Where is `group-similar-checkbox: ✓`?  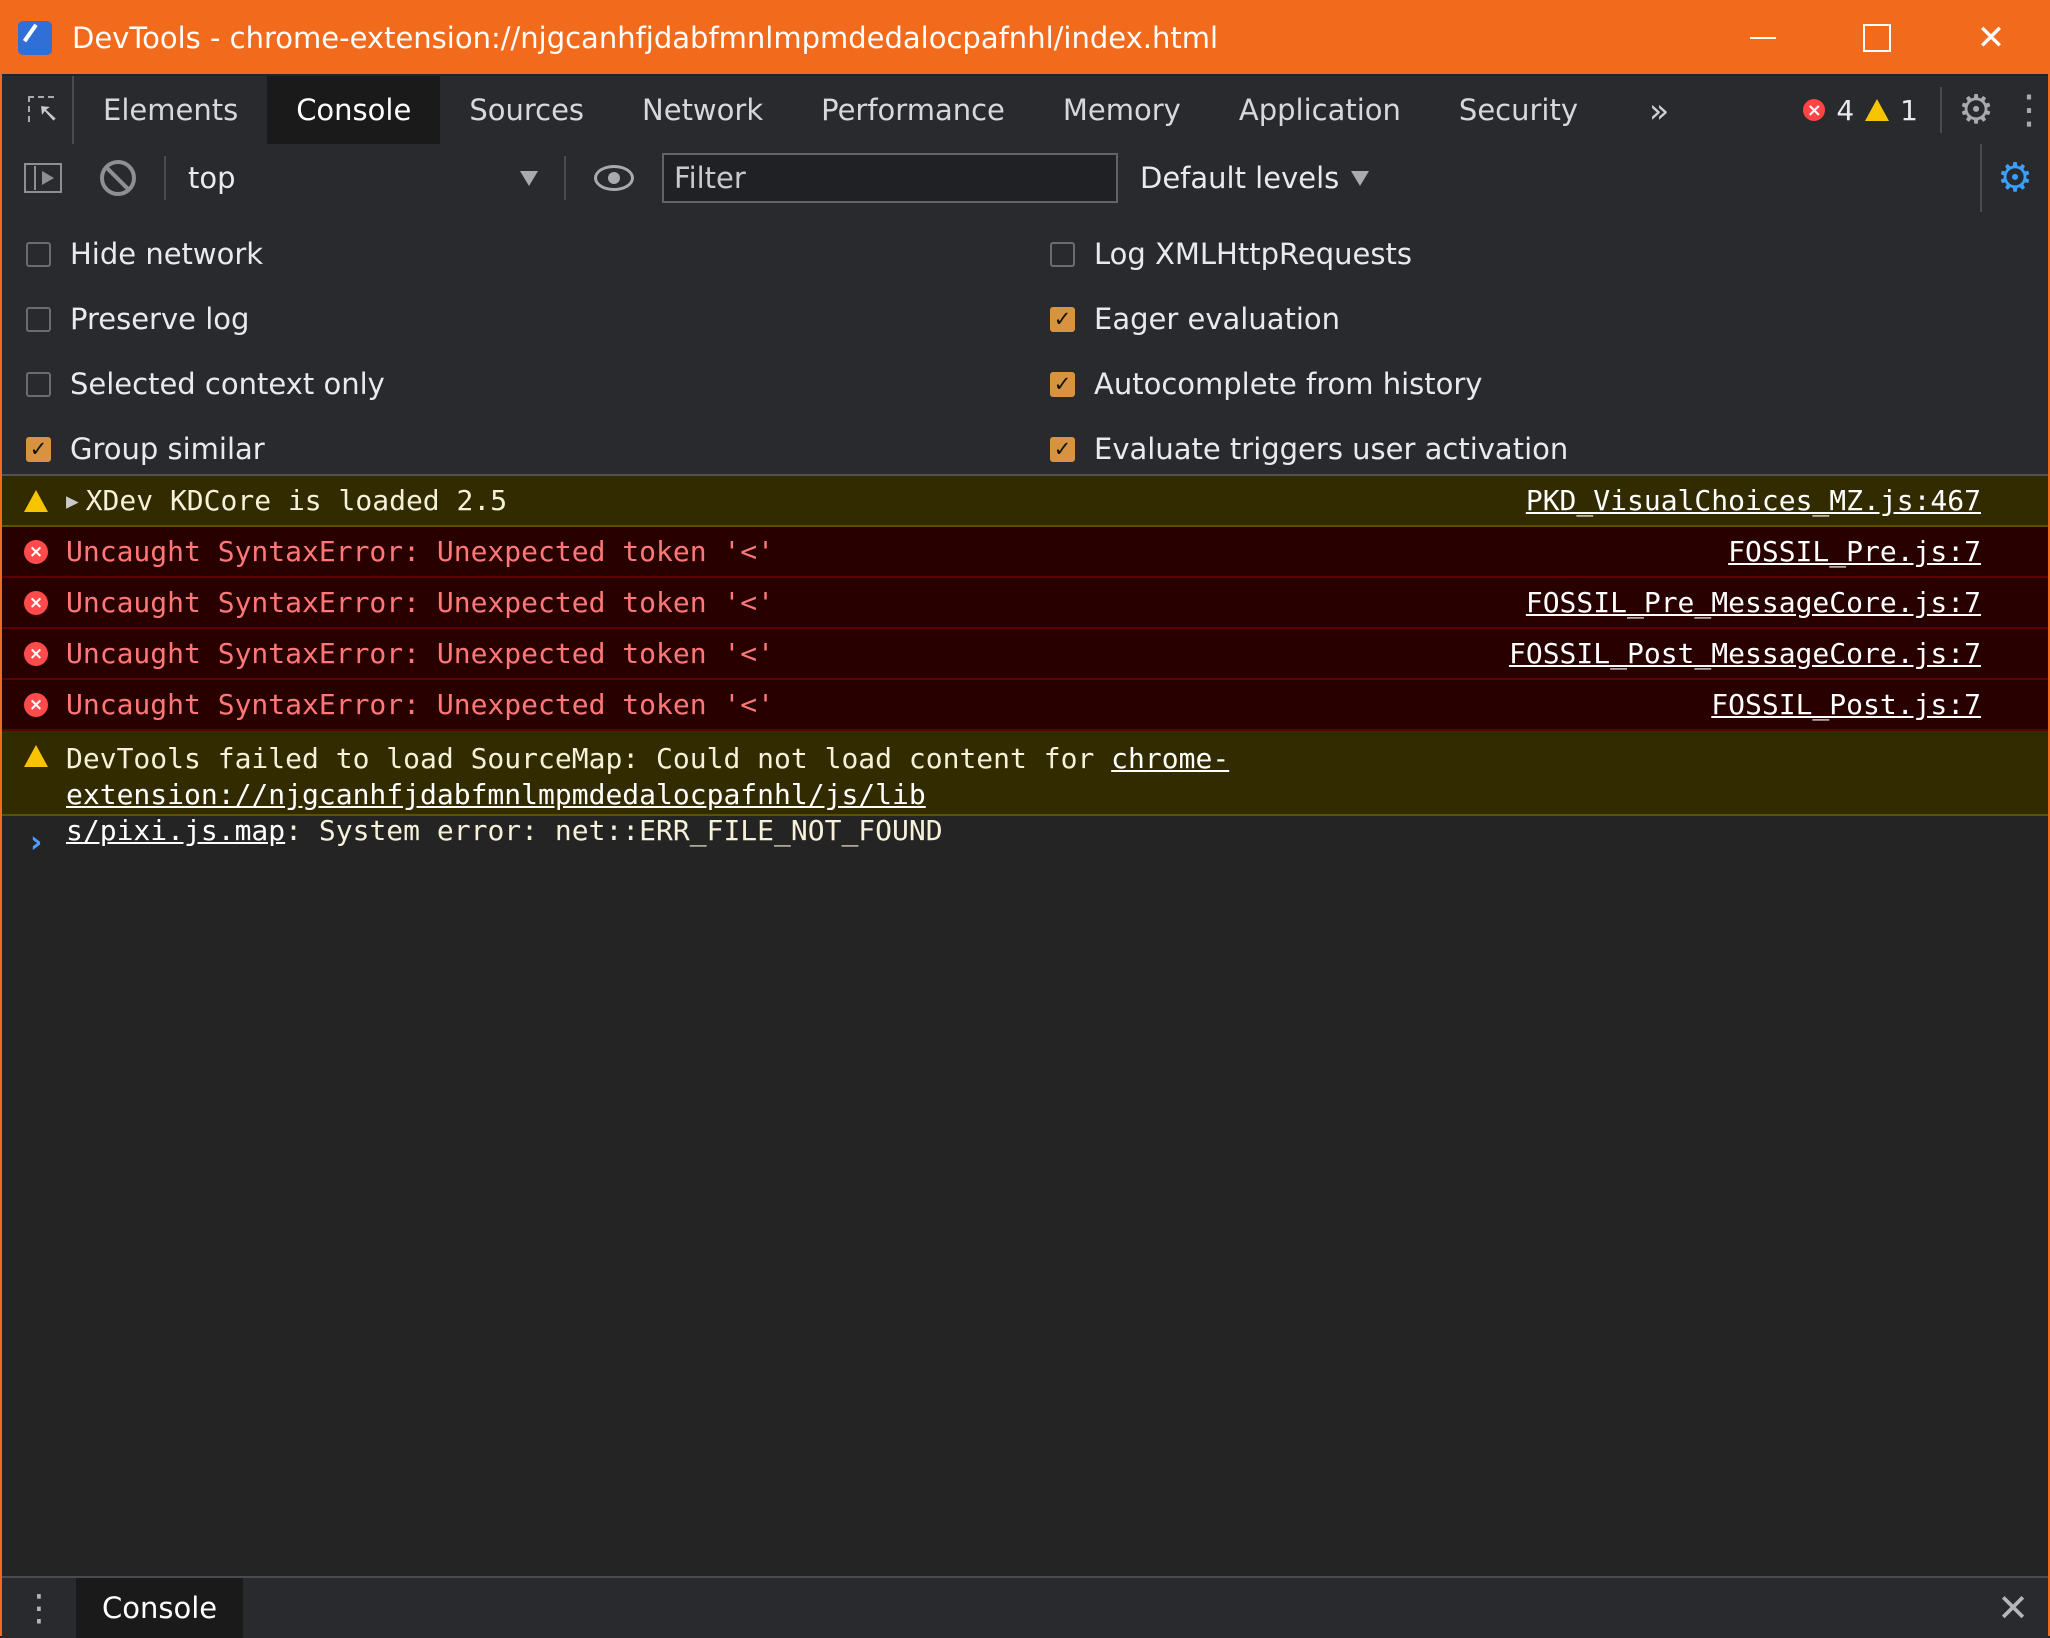
group-similar-checkbox: ✓ is located at coordinates (38, 449).